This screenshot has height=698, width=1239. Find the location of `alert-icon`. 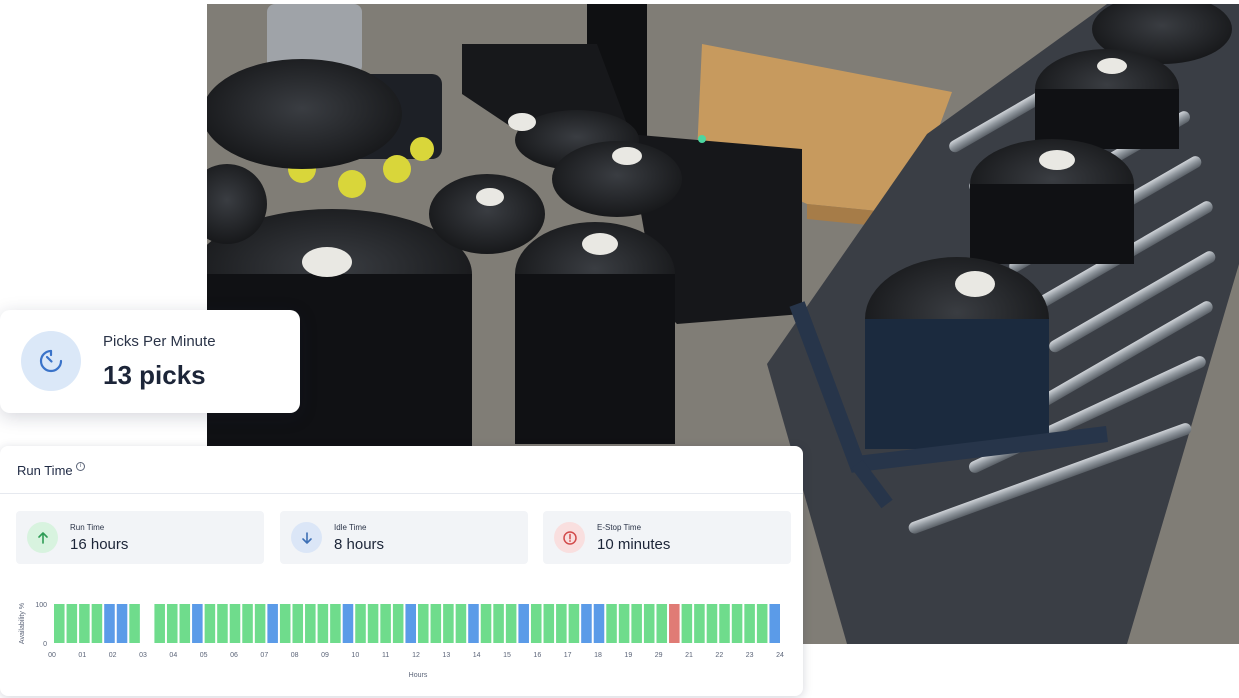

alert-icon is located at coordinates (569, 537).